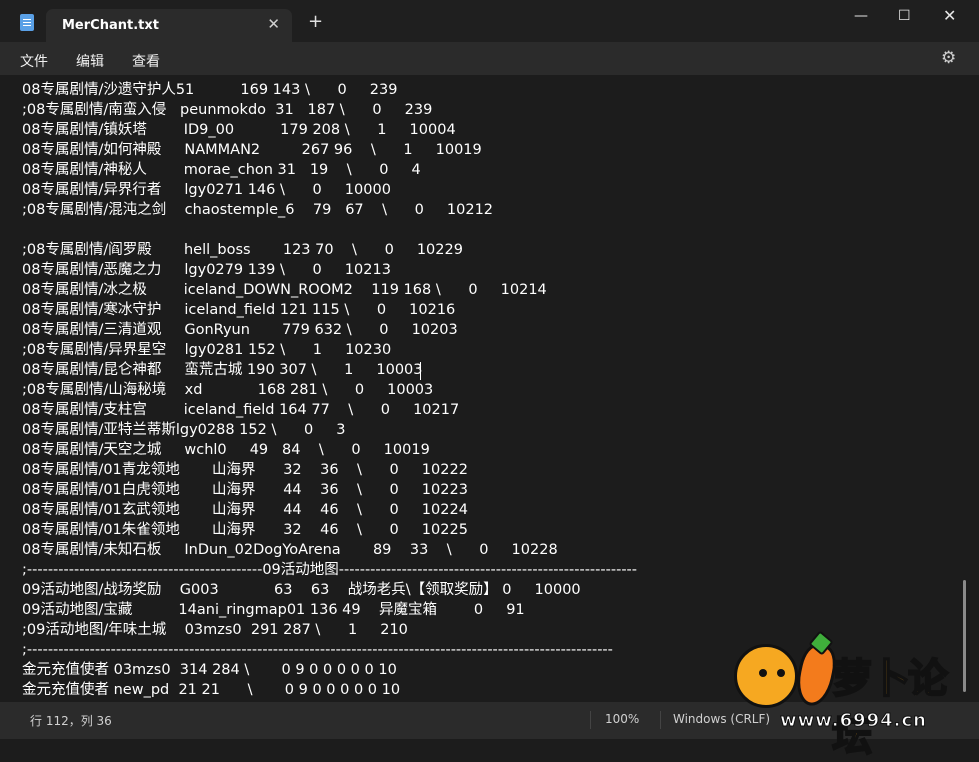 Image resolution: width=979 pixels, height=762 pixels. I want to click on text-line: 08专属剧情/镇妖塔 ID9_00 179 208 \ 1 10004, so click(239, 130).